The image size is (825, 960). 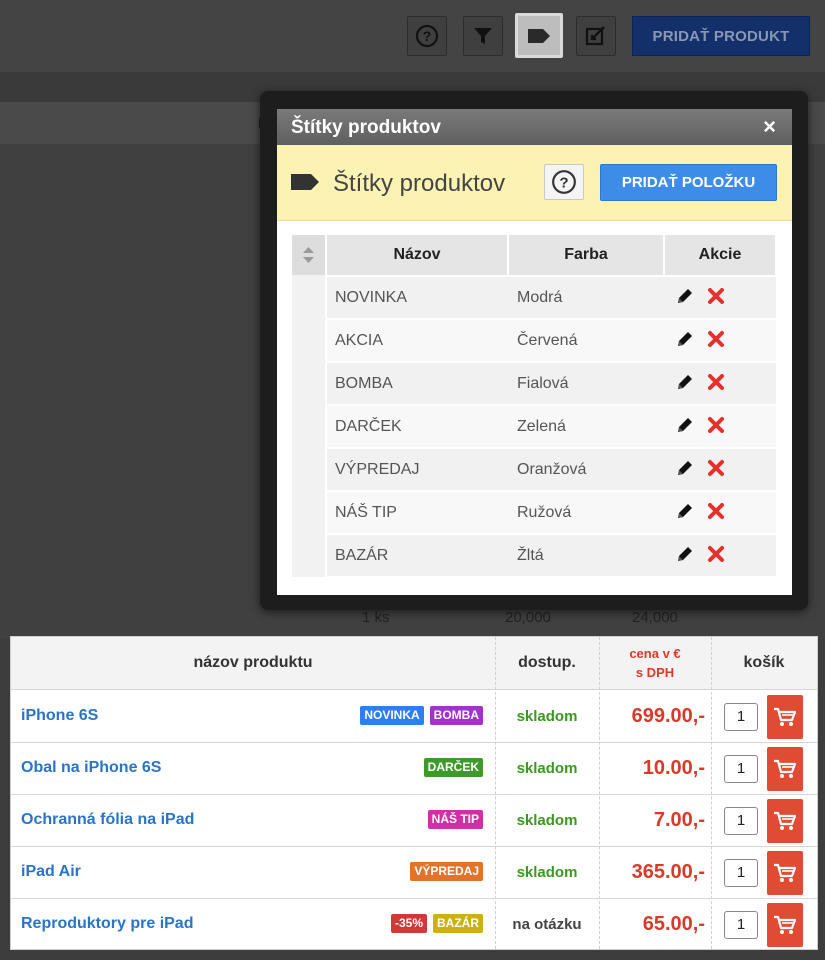 I want to click on product-badges: -35% BAZÁR, so click(x=436, y=923).